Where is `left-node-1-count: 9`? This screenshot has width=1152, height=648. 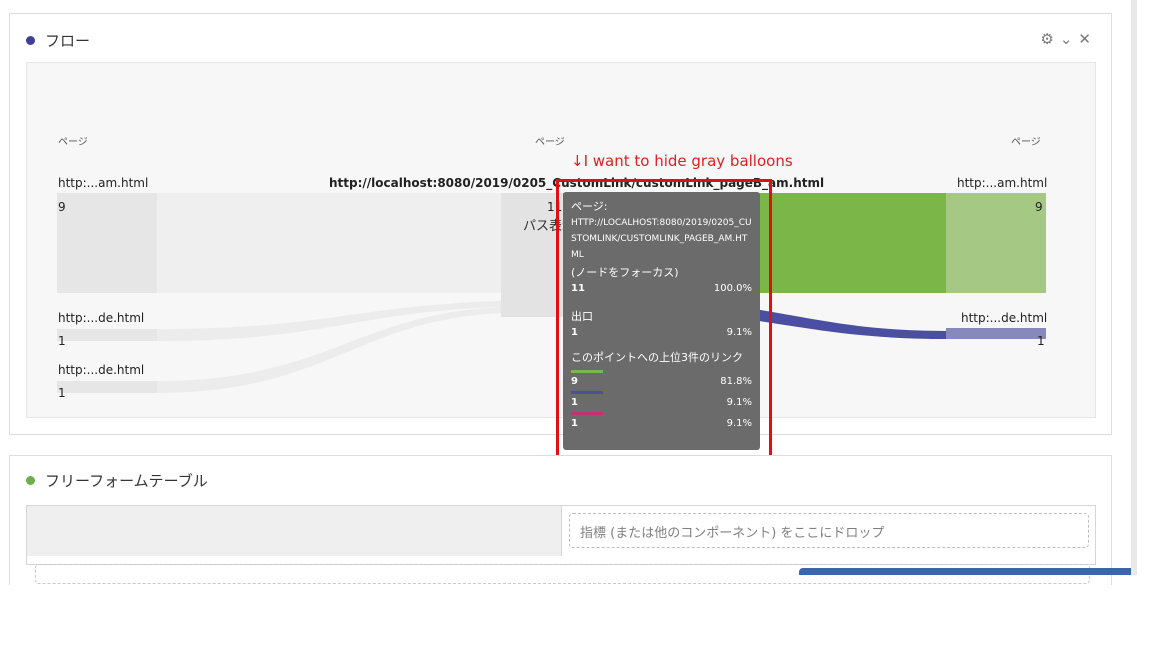 left-node-1-count: 9 is located at coordinates (62, 207).